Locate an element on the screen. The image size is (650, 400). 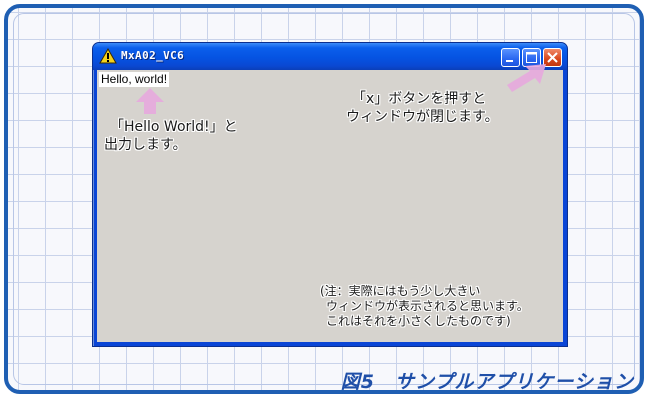
size-note-line-2: ウィンドウが表示されると思います。 is located at coordinates (427, 306).